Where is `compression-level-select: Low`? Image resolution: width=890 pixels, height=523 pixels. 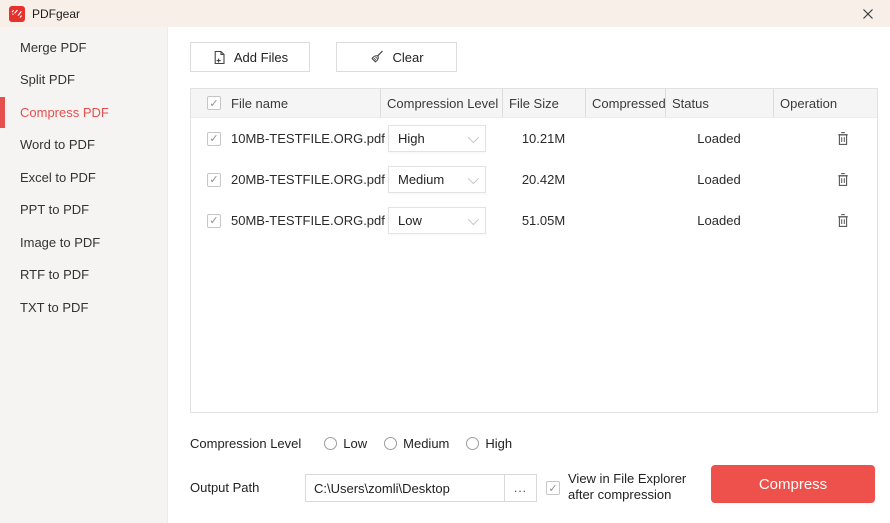 compression-level-select: Low is located at coordinates (437, 220).